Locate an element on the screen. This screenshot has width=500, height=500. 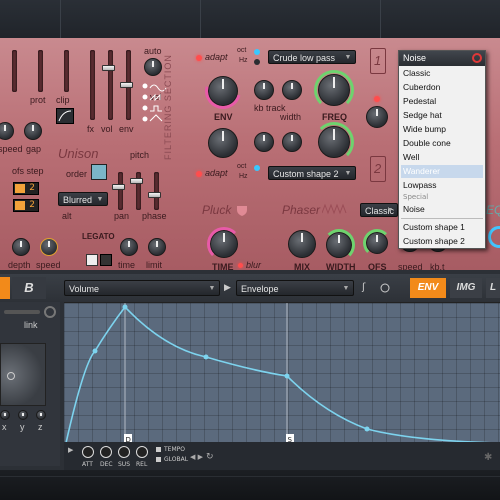
unison-count: 2 is located at coordinates (26, 188).